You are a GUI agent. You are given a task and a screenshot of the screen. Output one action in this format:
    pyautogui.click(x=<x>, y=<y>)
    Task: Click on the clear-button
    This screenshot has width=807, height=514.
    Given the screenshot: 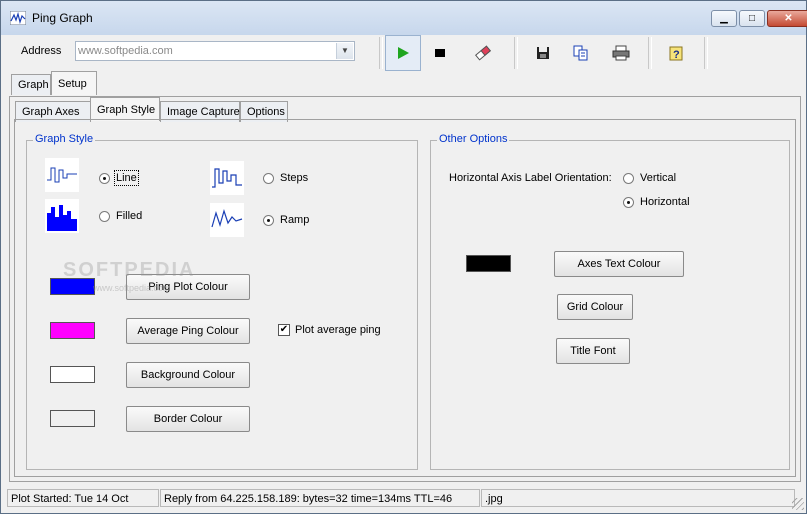 What is the action you would take?
    pyautogui.click(x=483, y=53)
    